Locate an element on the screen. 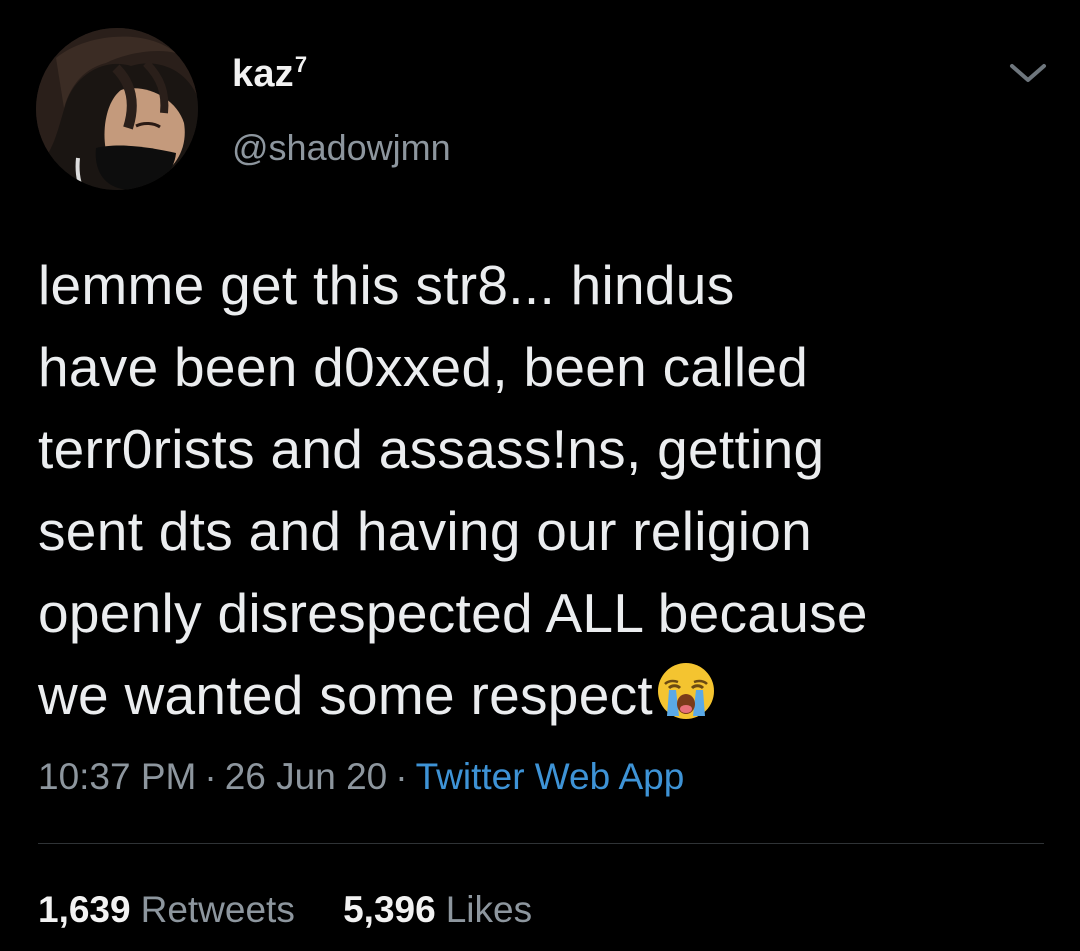  tweet-source-link: Twitter Web App is located at coordinates (550, 776).